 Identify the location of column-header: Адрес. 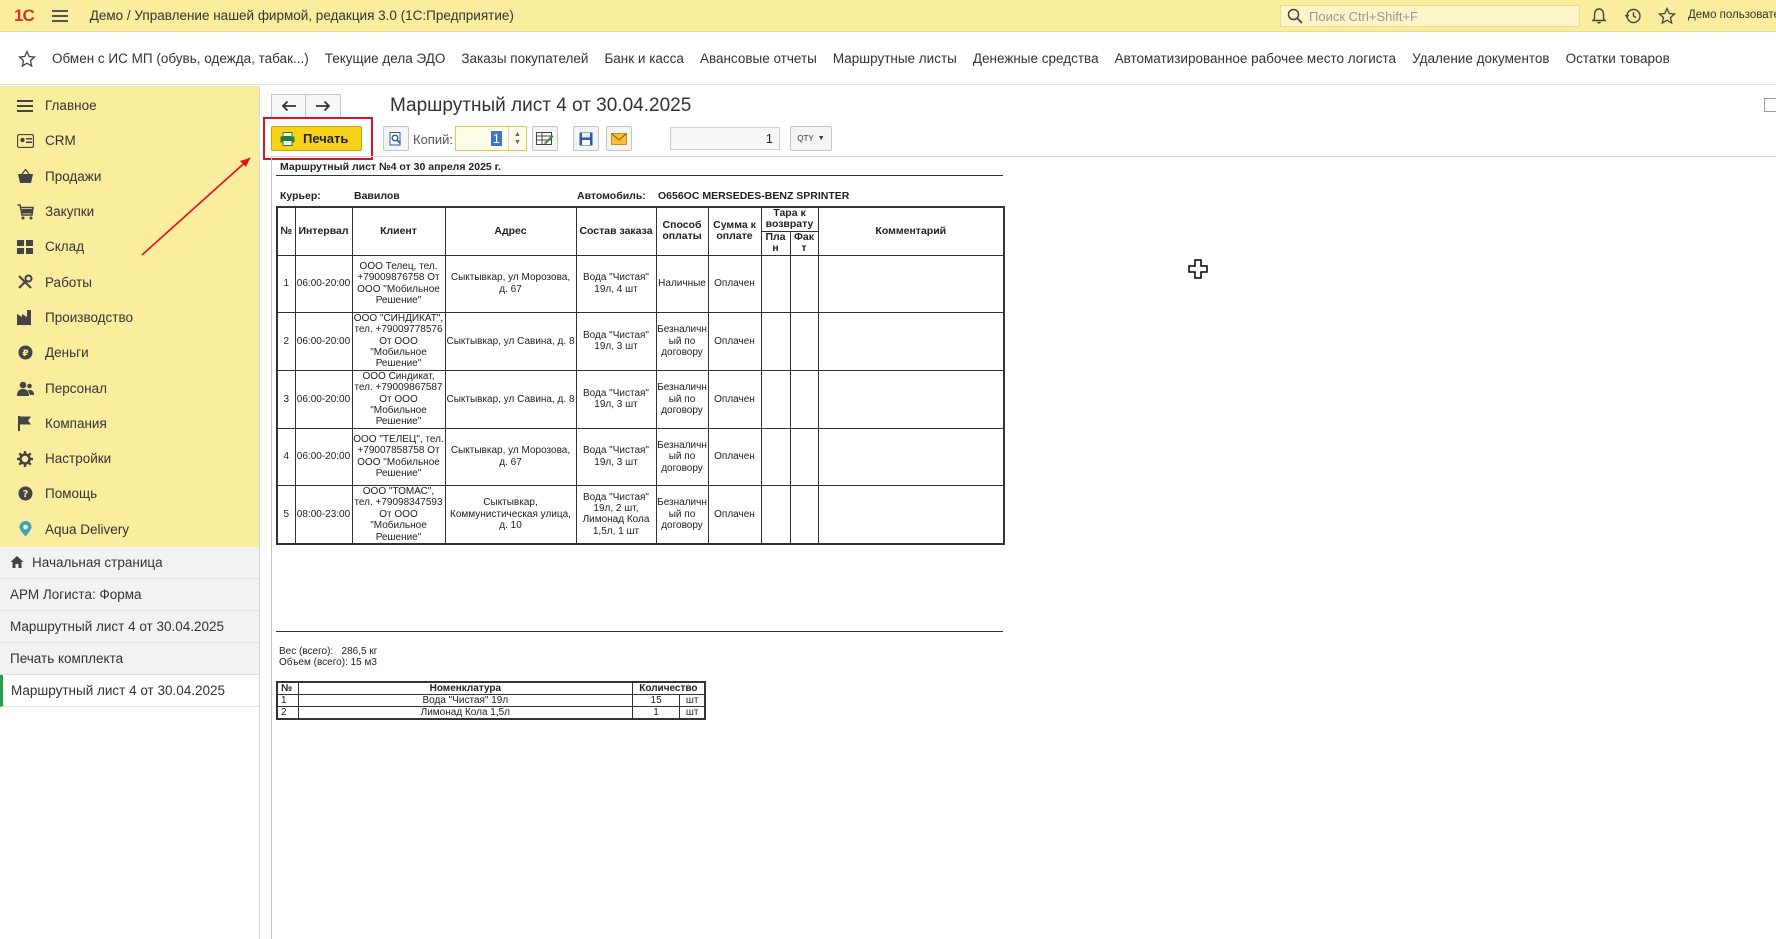
(510, 231).